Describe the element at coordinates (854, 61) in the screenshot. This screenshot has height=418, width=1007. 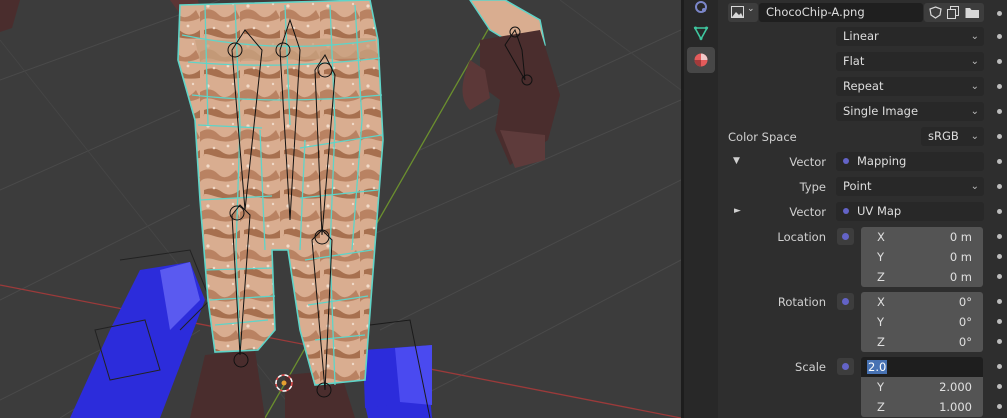
I see `projection-value: Flat` at that location.